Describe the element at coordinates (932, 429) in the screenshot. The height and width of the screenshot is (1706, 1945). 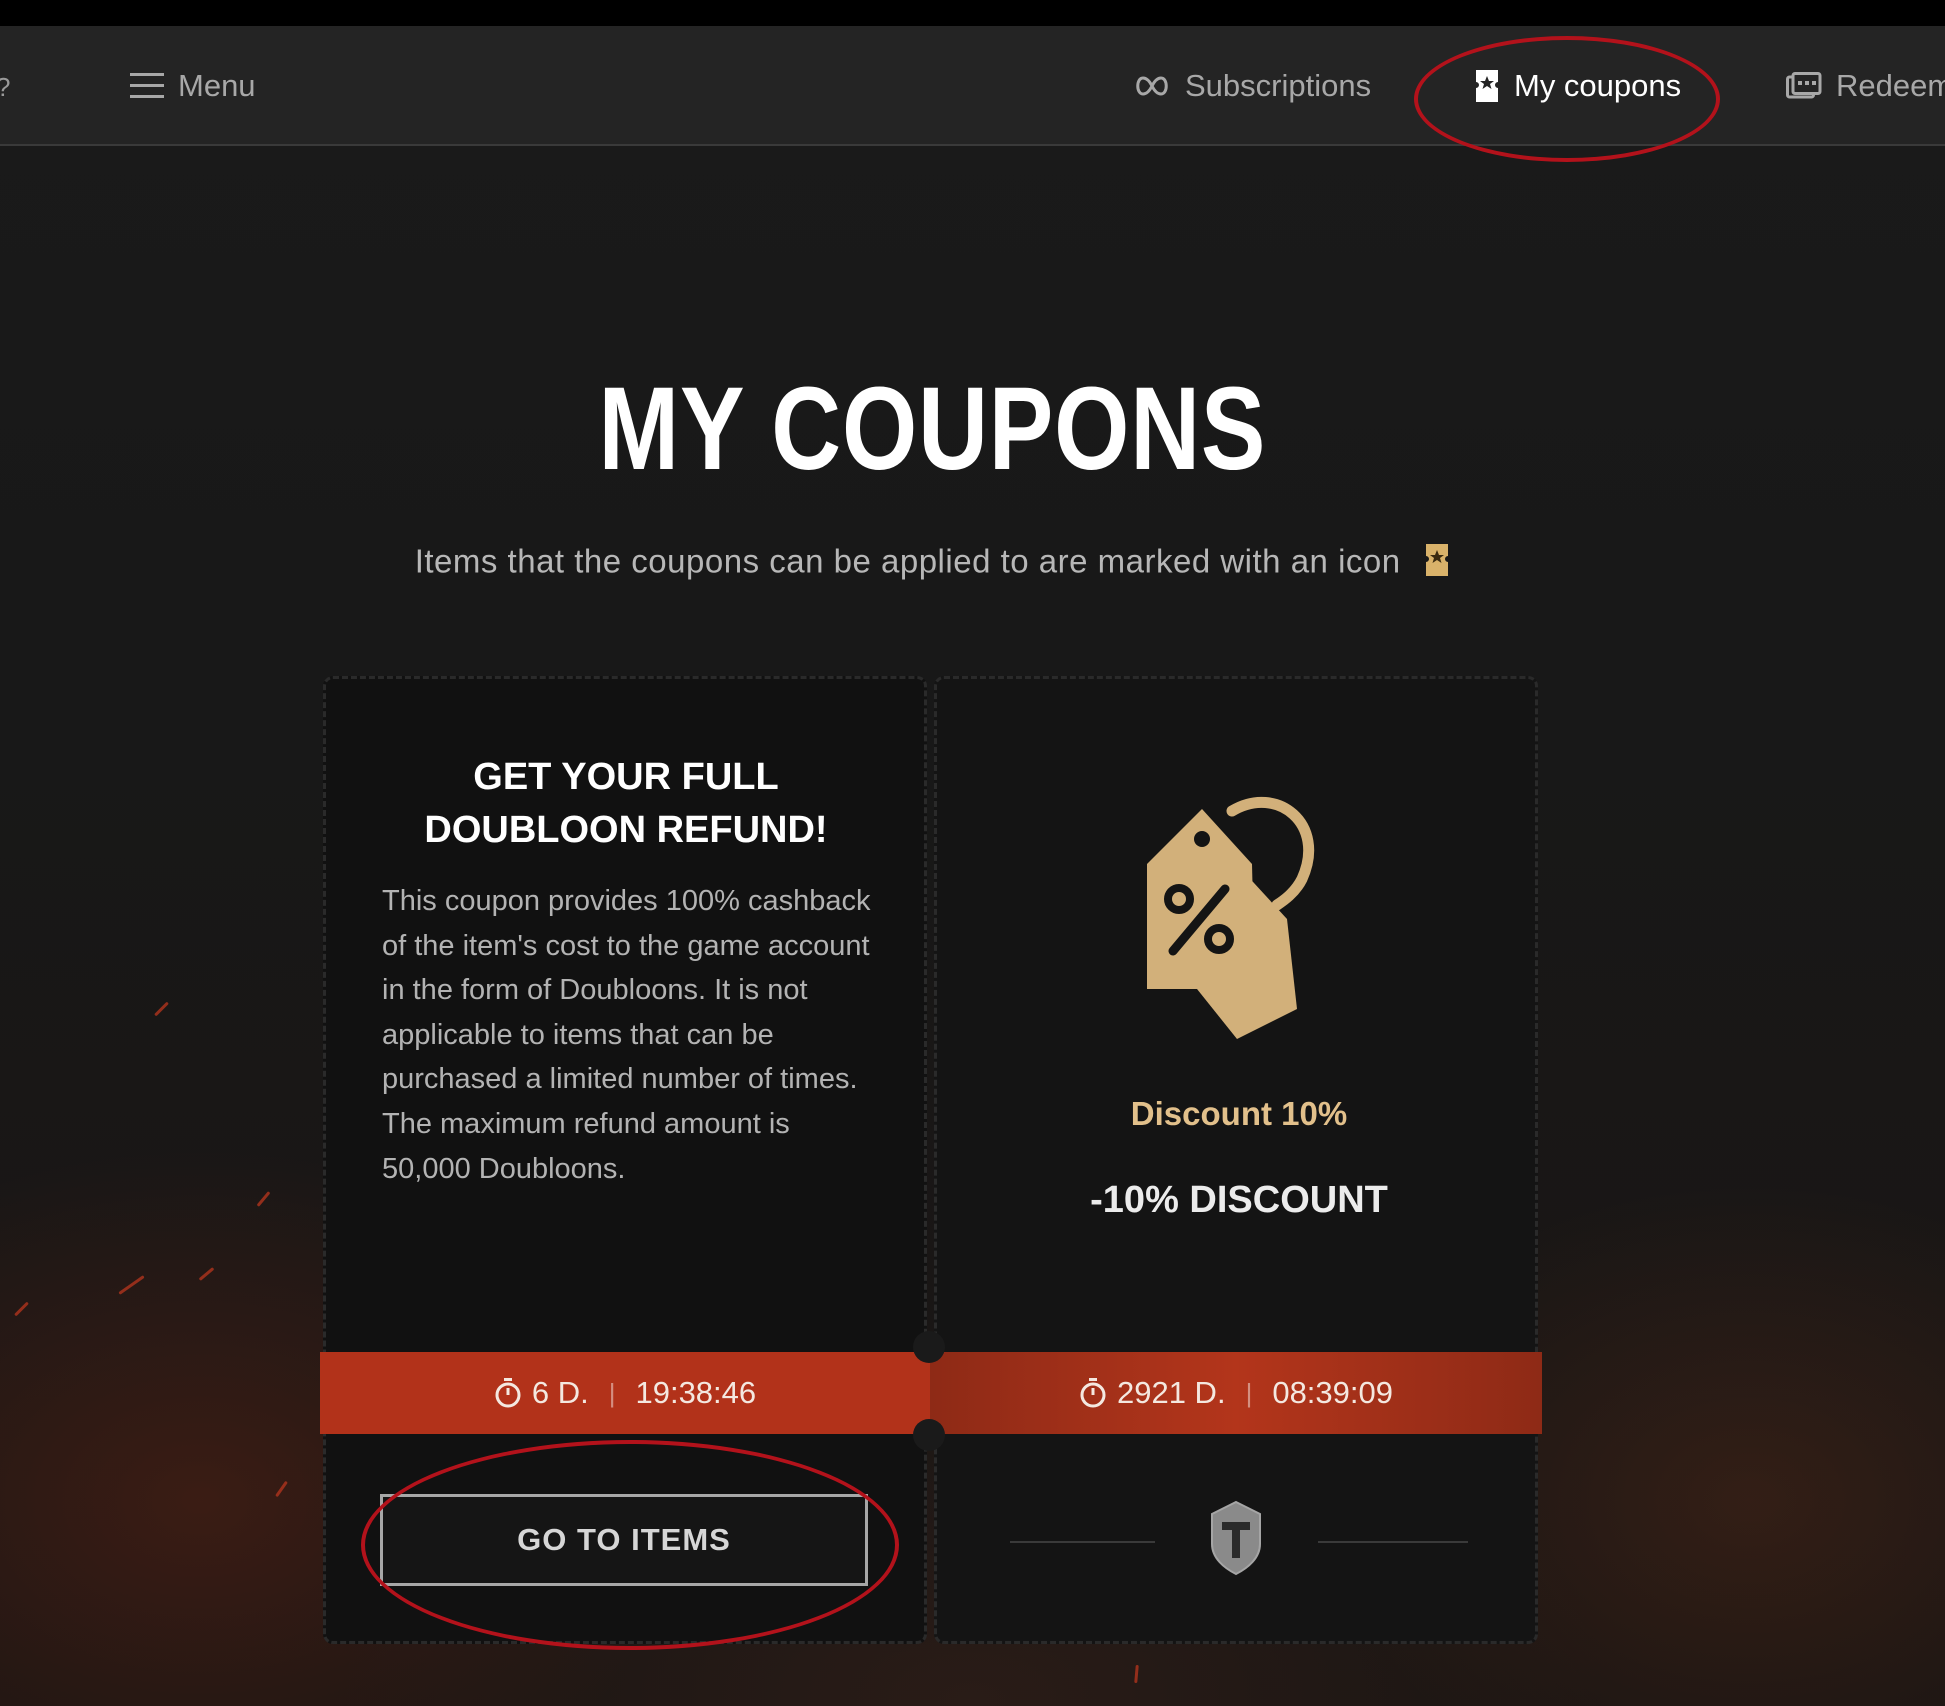
I see `page-title: MY COUPONS` at that location.